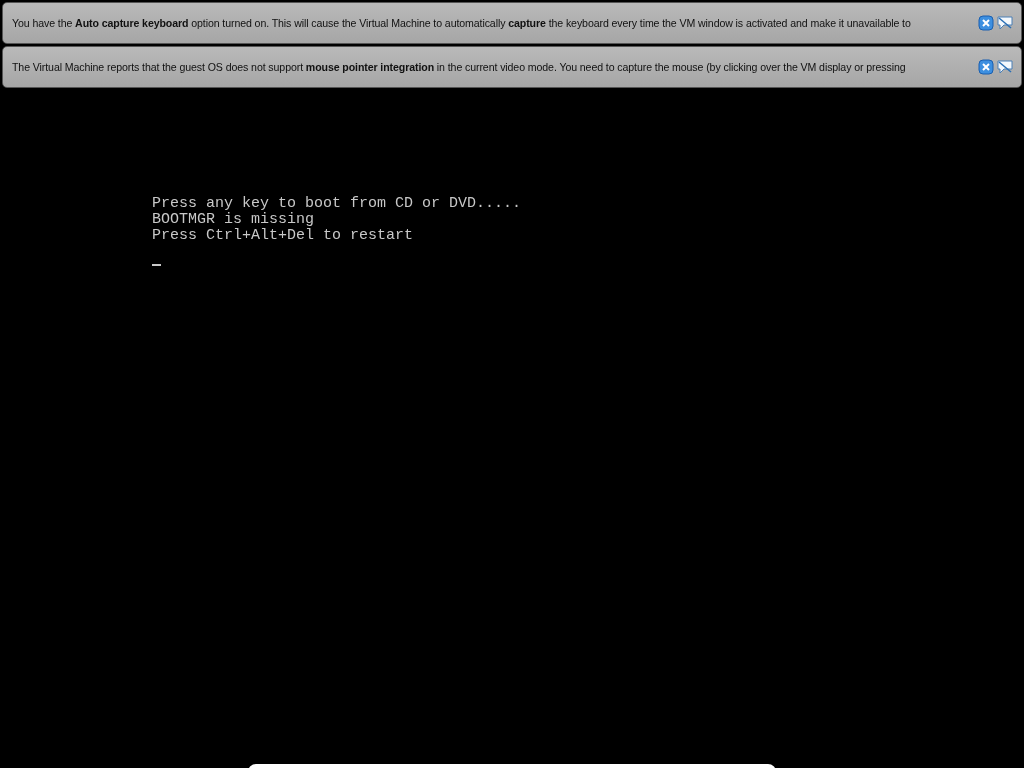 Image resolution: width=1024 pixels, height=768 pixels. Describe the element at coordinates (283, 236) in the screenshot. I see `console-line: Press Ctrl+Alt+Del to restart` at that location.